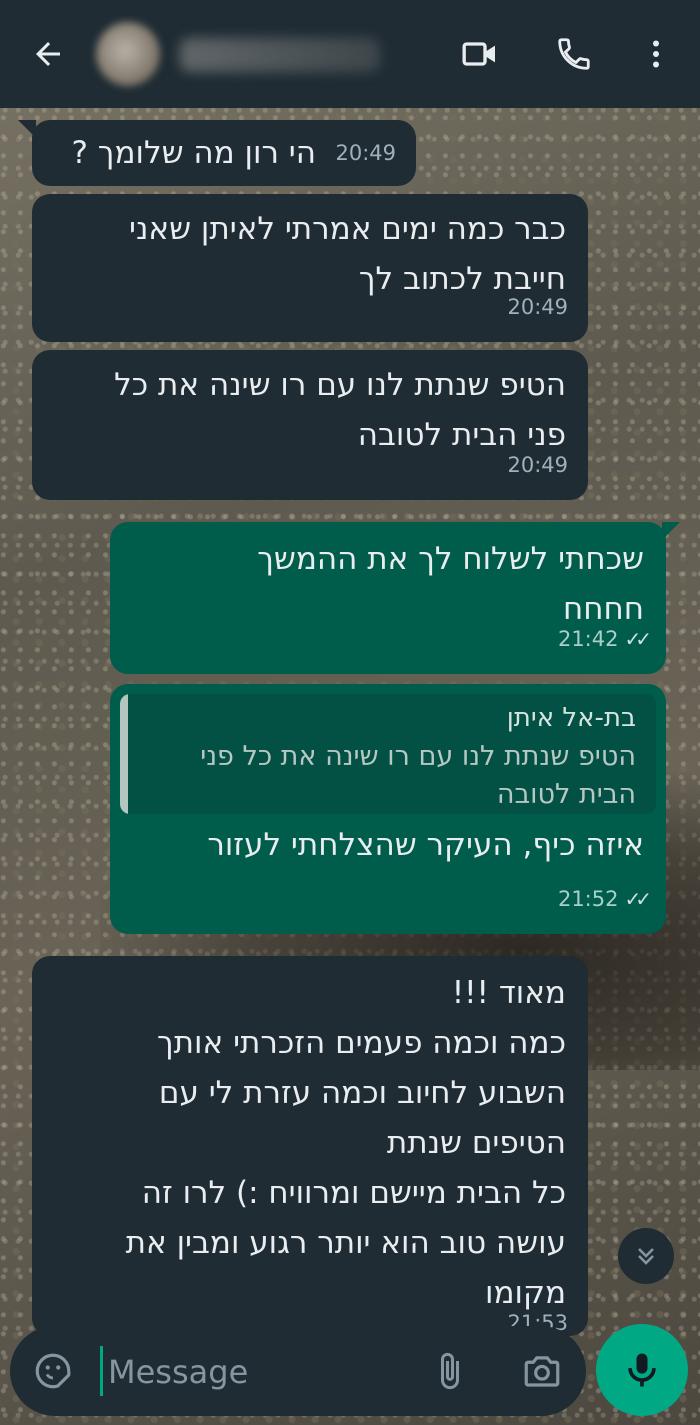 This screenshot has width=700, height=1425. I want to click on message-text: הי רון מה שלומך ?, so click(194, 153).